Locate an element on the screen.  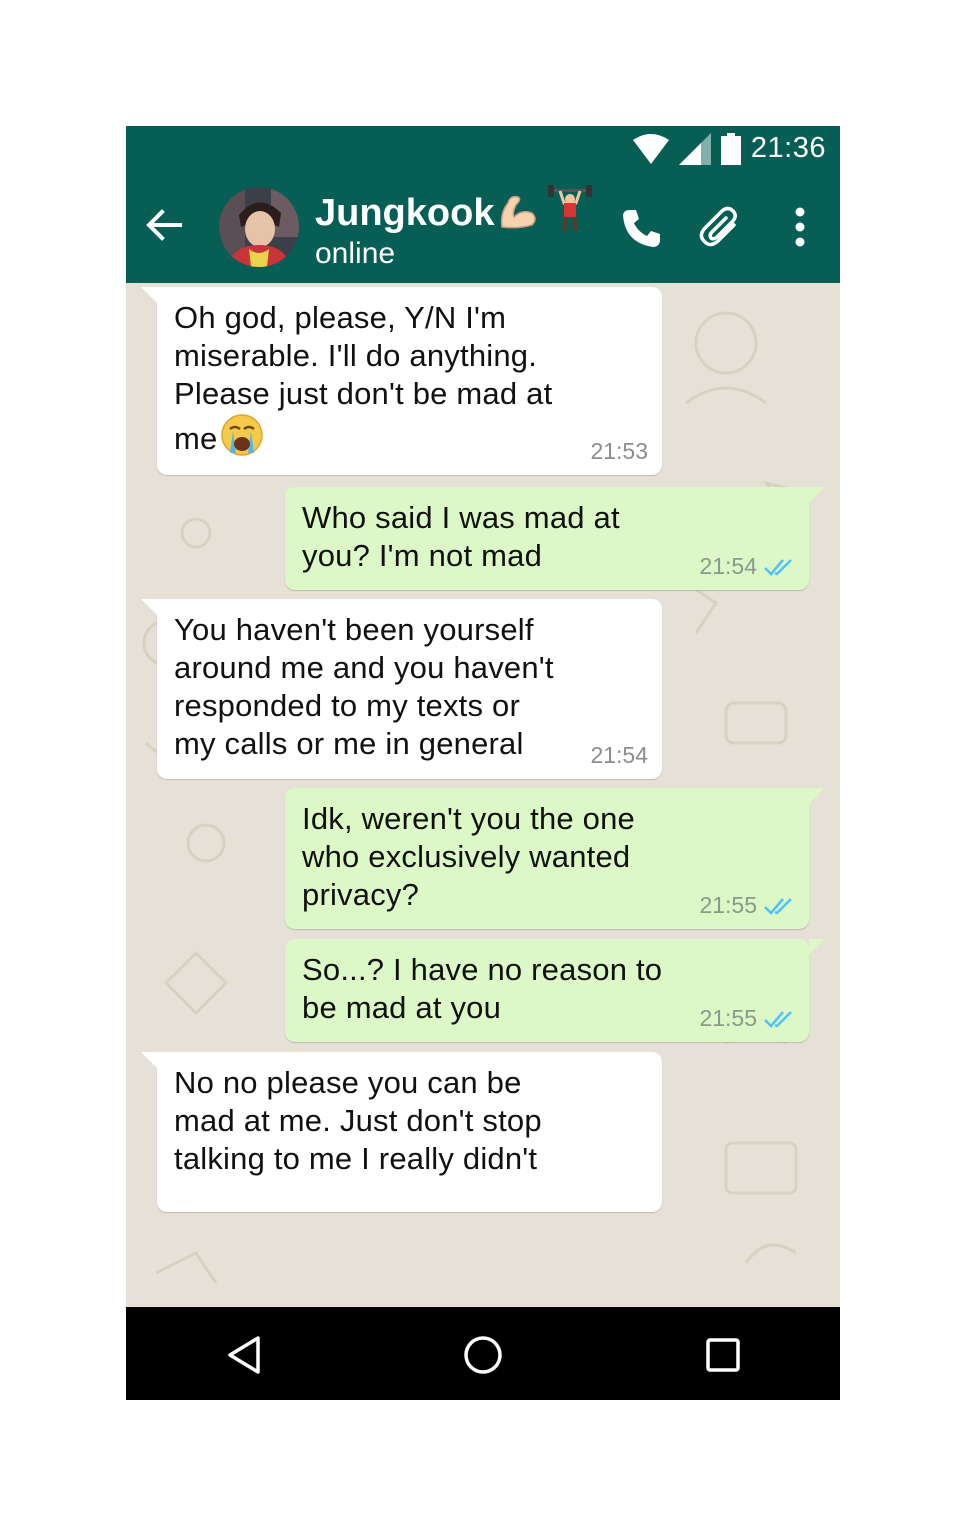
system-nav-bar is located at coordinates (483, 1353).